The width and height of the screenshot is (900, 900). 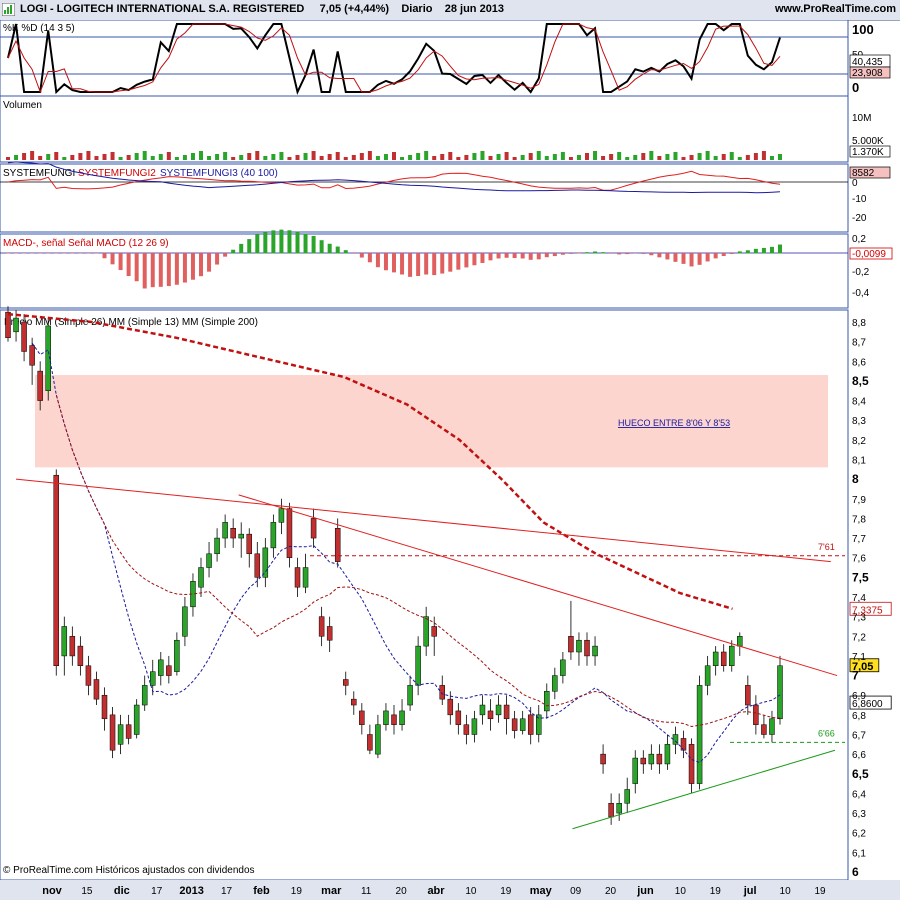 I want to click on x-axis-label: may, so click(x=541, y=891).